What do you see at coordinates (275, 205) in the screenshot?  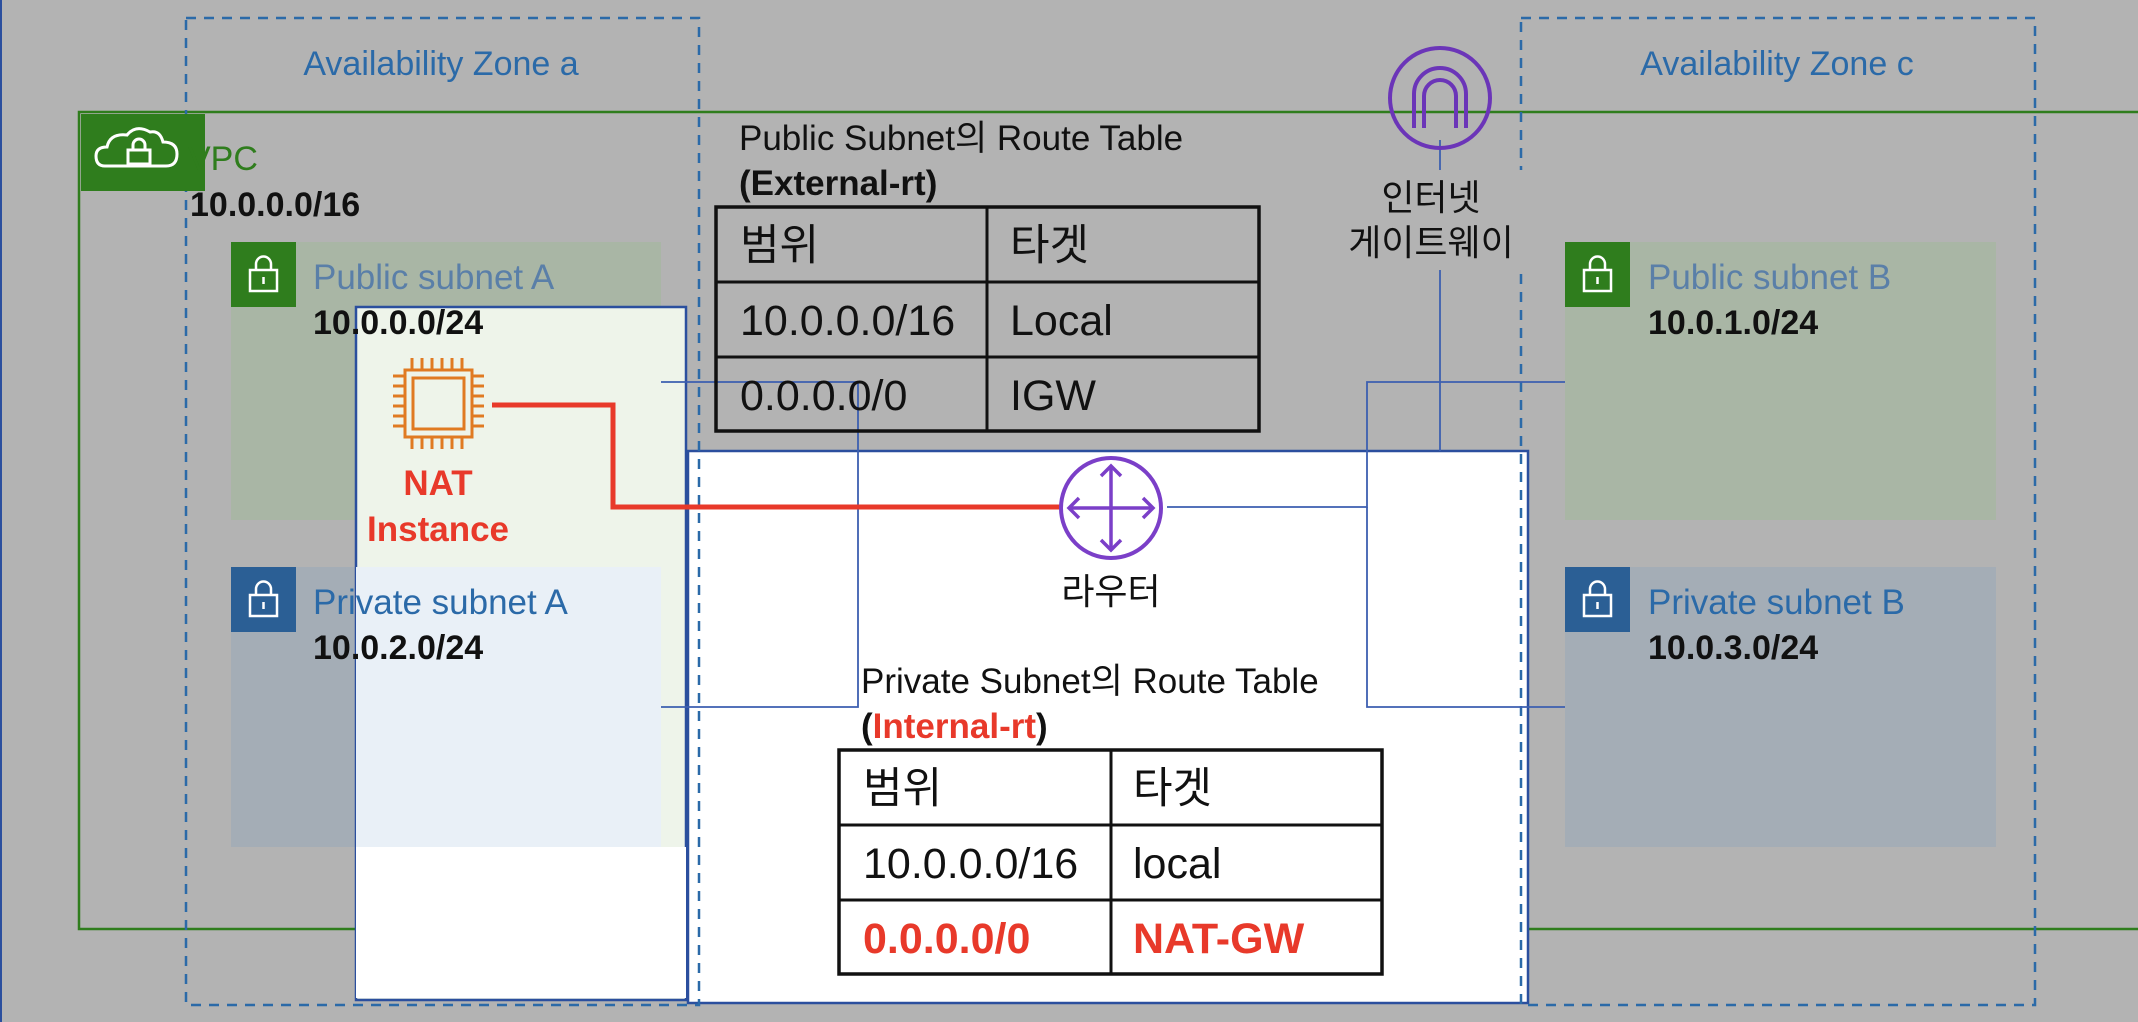 I see `vpc-cidr: 10.0.0.0/16` at bounding box center [275, 205].